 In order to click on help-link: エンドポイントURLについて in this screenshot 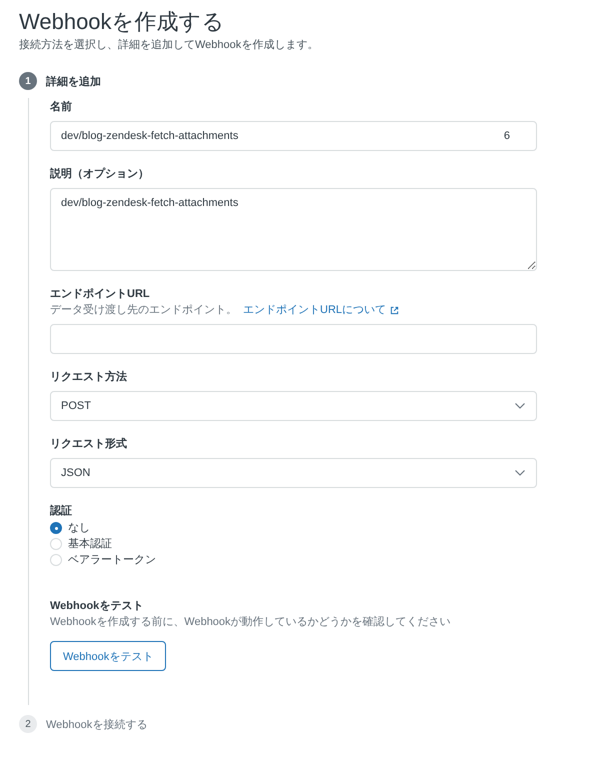, I will do `click(321, 310)`.